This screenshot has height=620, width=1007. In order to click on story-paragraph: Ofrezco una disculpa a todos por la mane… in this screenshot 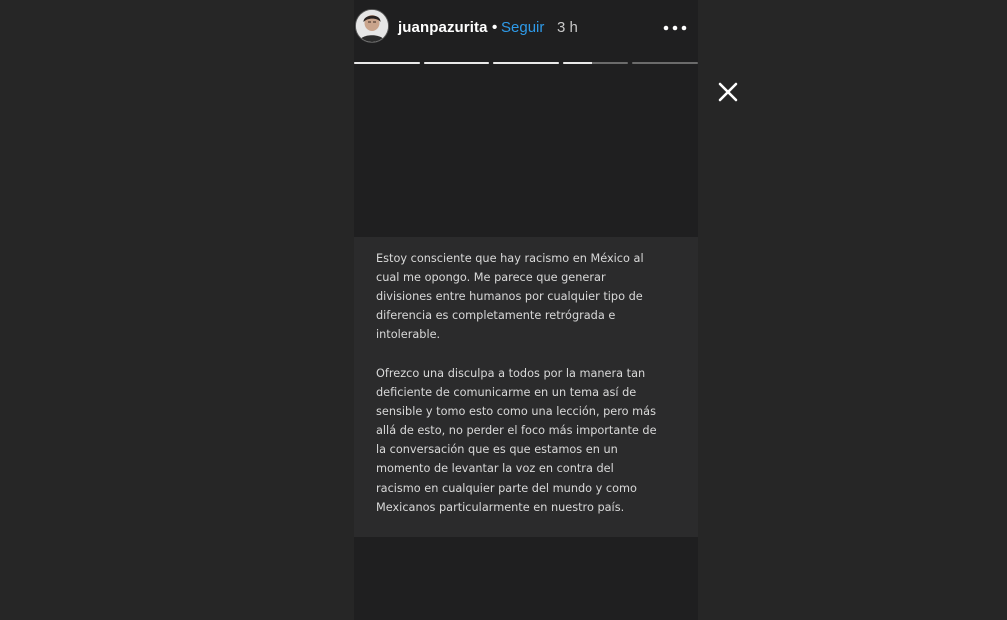, I will do `click(516, 440)`.